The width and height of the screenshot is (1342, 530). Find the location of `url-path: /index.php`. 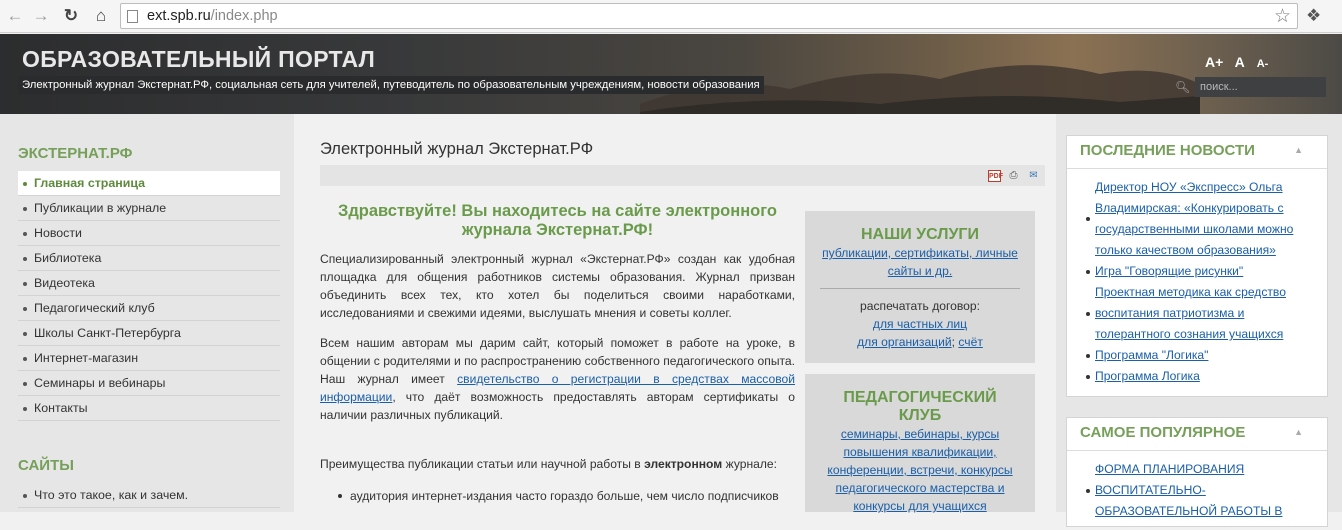

url-path: /index.php is located at coordinates (244, 16).